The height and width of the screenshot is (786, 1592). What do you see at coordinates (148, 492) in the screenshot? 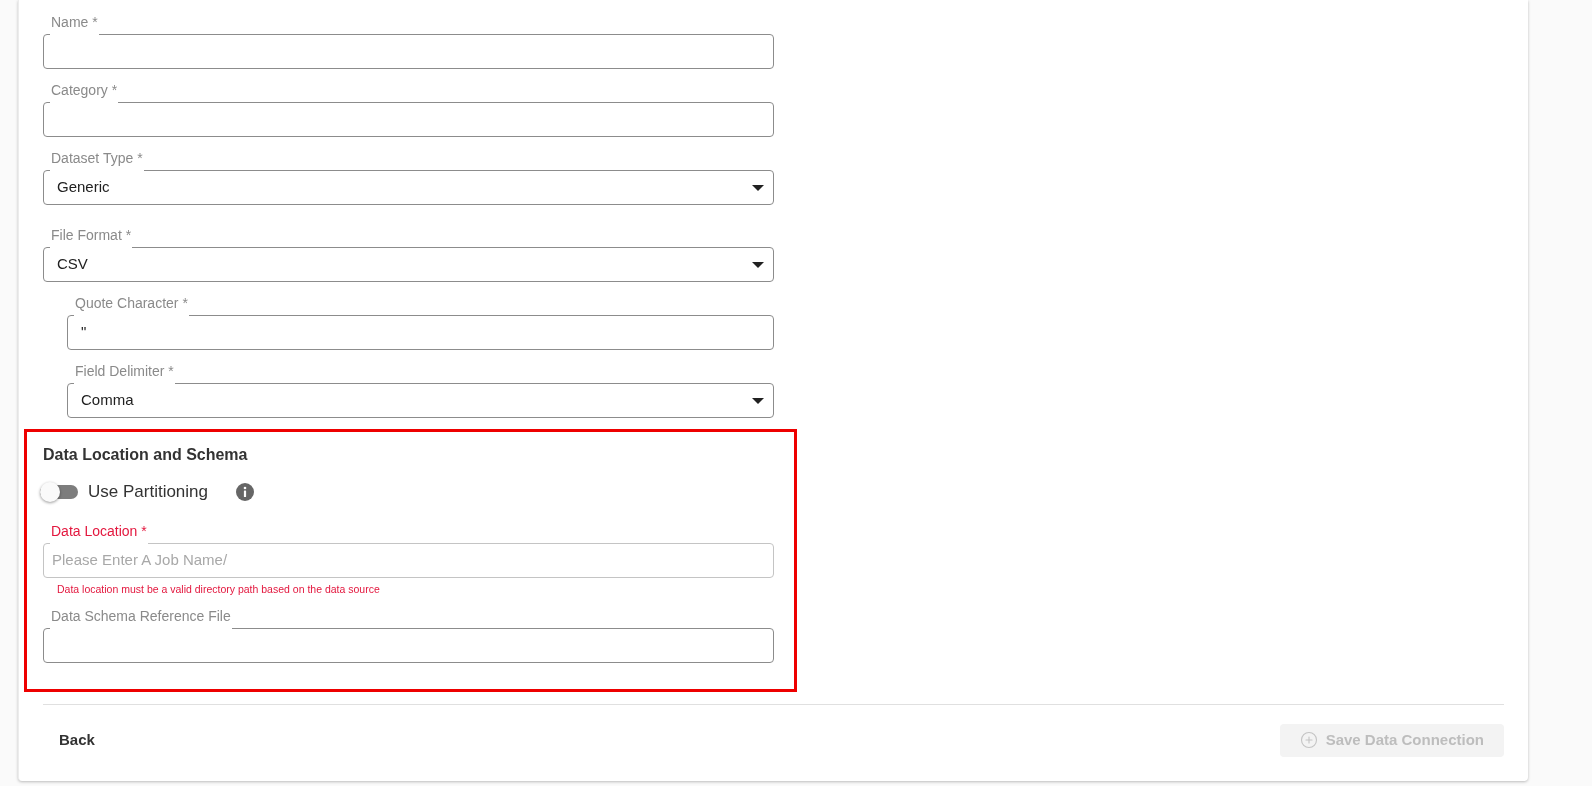
I see `toggle-label: Use Partitioning` at bounding box center [148, 492].